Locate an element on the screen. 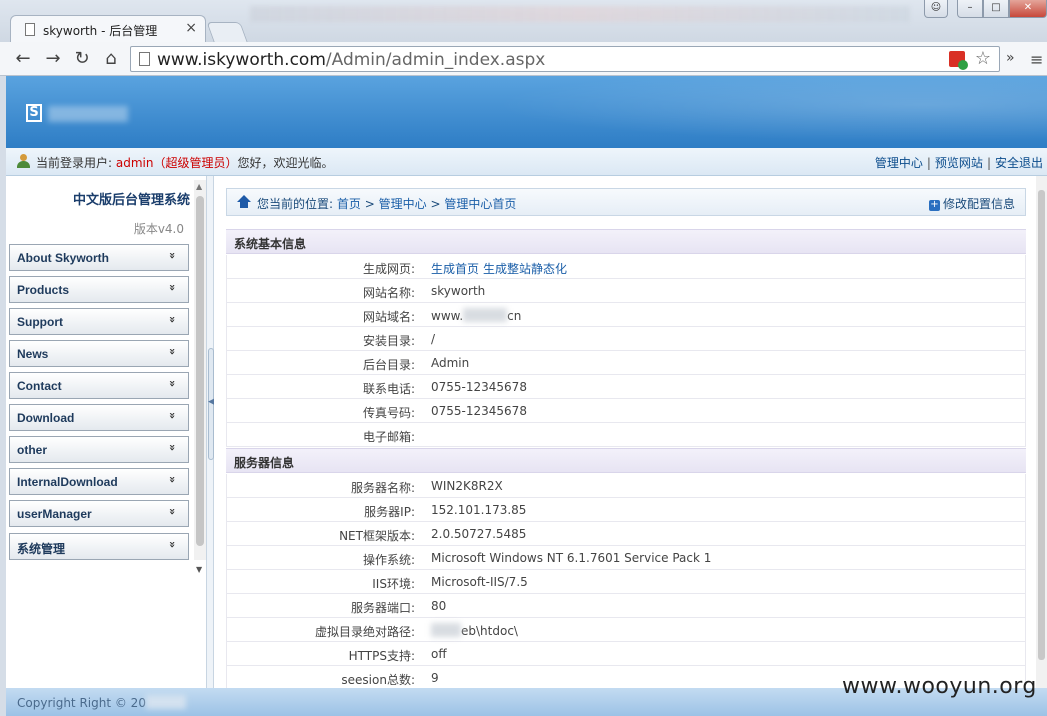 The width and height of the screenshot is (1047, 716). generate-static-site-link: 生成整站静态化 is located at coordinates (525, 269).